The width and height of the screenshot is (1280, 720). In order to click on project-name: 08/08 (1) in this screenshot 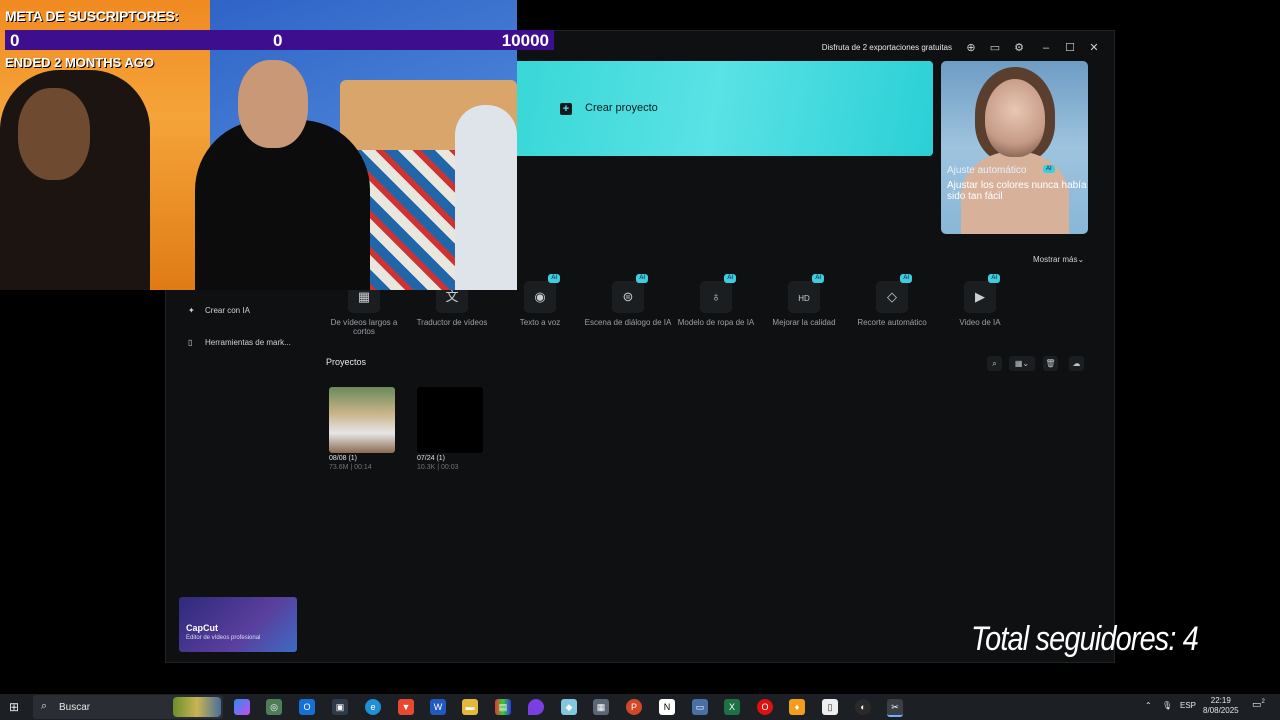, I will do `click(343, 458)`.